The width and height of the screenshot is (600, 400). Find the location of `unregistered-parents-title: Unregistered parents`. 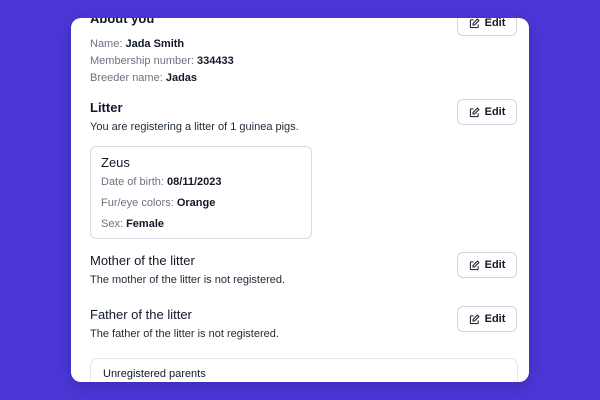

unregistered-parents-title: Unregistered parents is located at coordinates (154, 374).